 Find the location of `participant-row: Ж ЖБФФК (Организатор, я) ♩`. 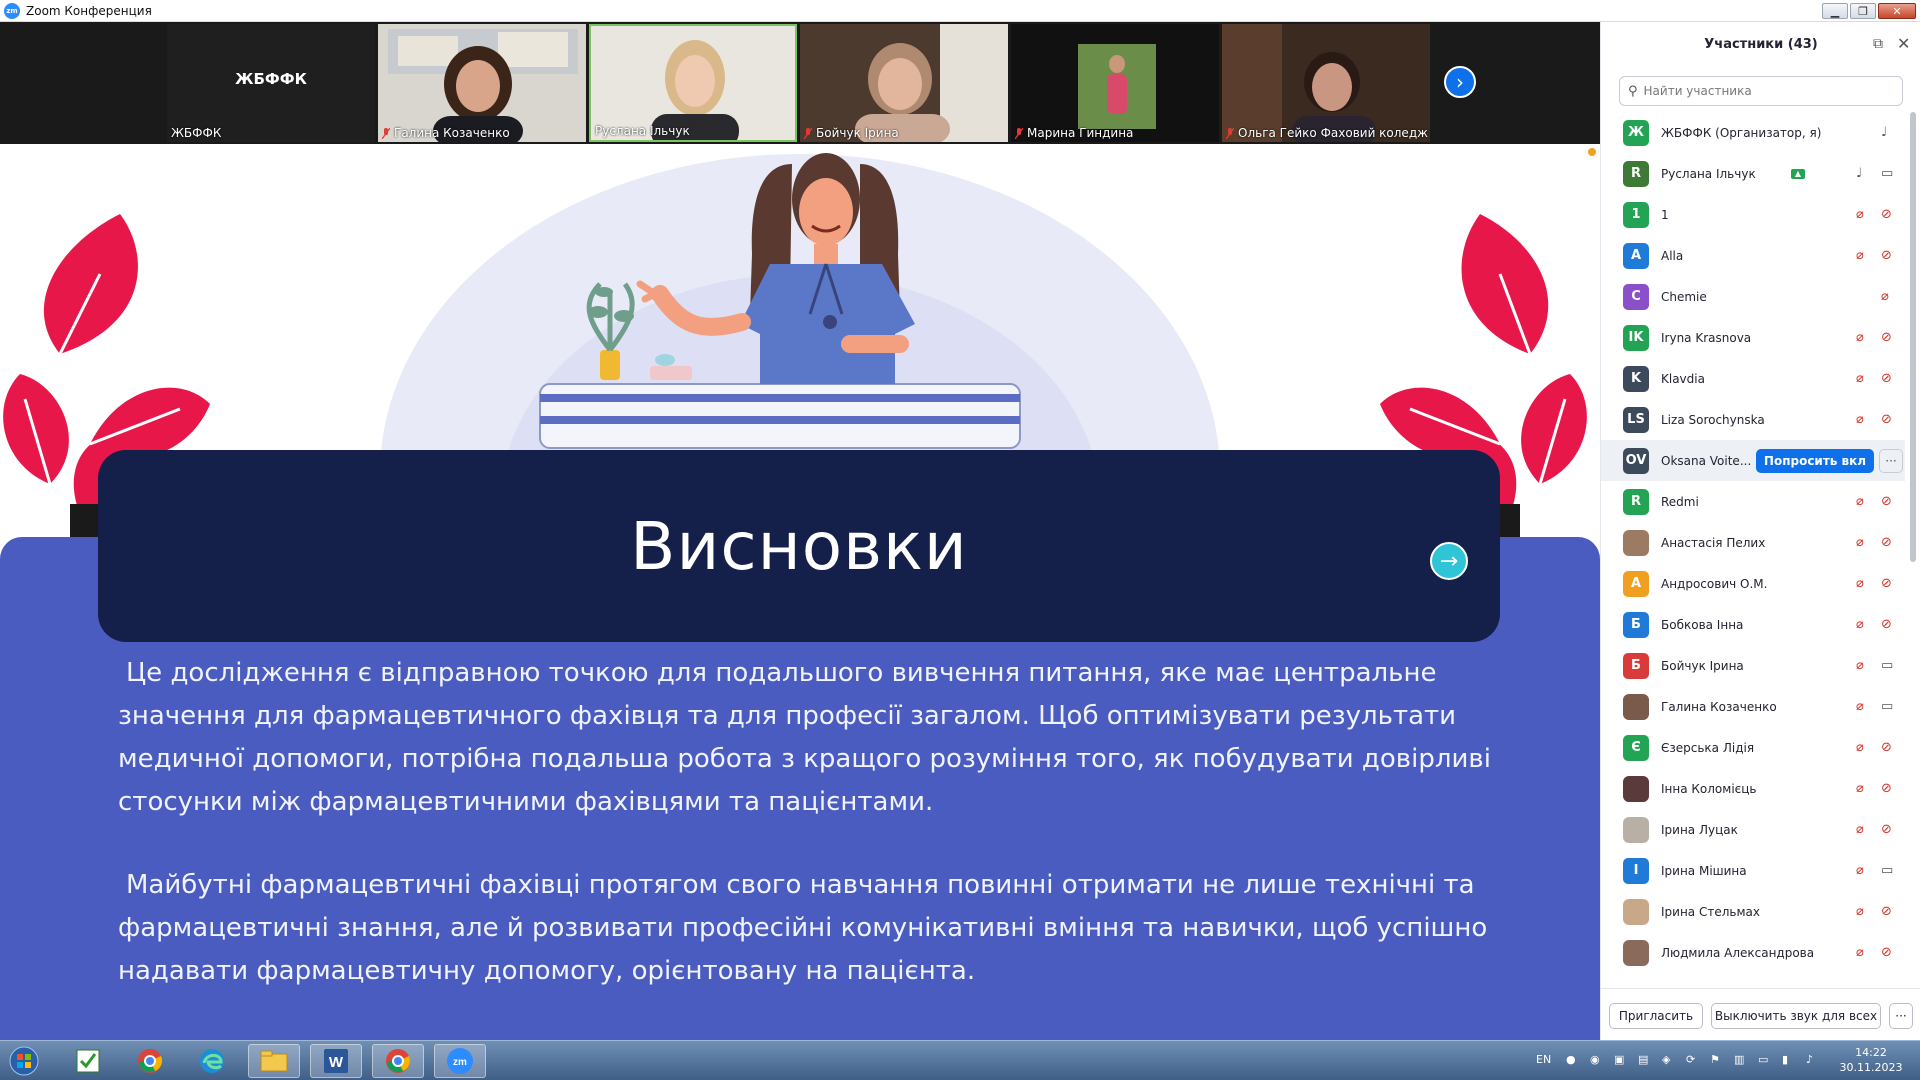

participant-row: Ж ЖБФФК (Организатор, я) ♩ is located at coordinates (1753, 132).